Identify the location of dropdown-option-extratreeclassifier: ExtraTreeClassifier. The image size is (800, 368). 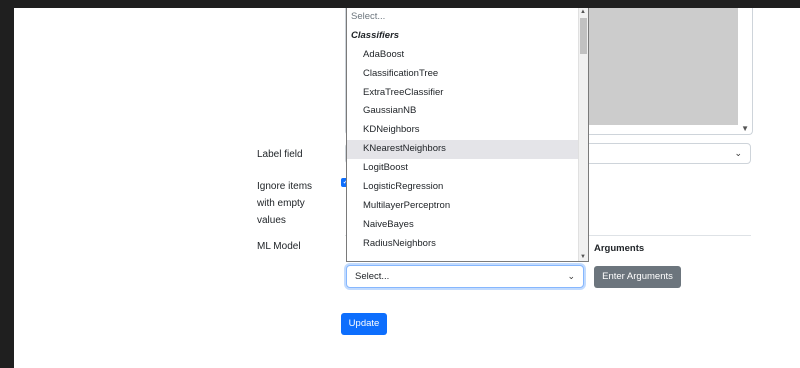
(467, 93).